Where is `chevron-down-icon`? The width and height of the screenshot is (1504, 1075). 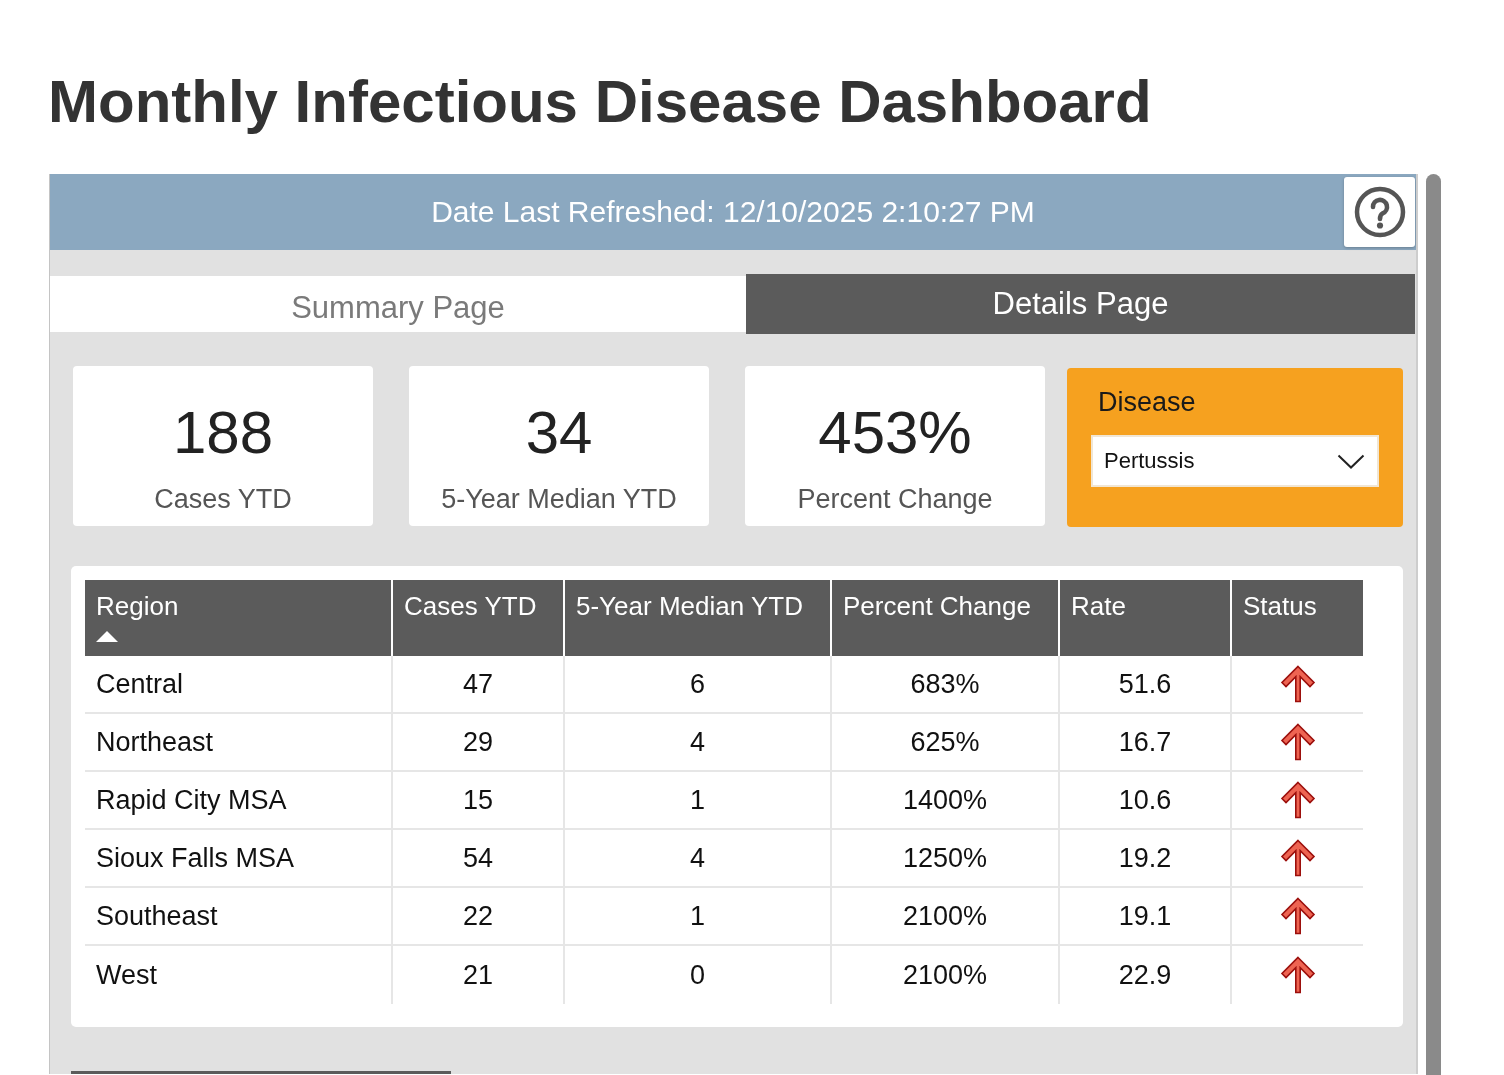
chevron-down-icon is located at coordinates (1351, 461).